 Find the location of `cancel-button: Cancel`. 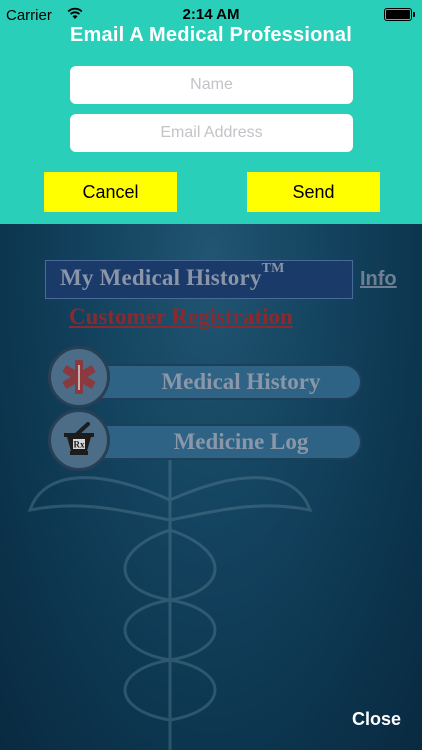

cancel-button: Cancel is located at coordinates (110, 192).